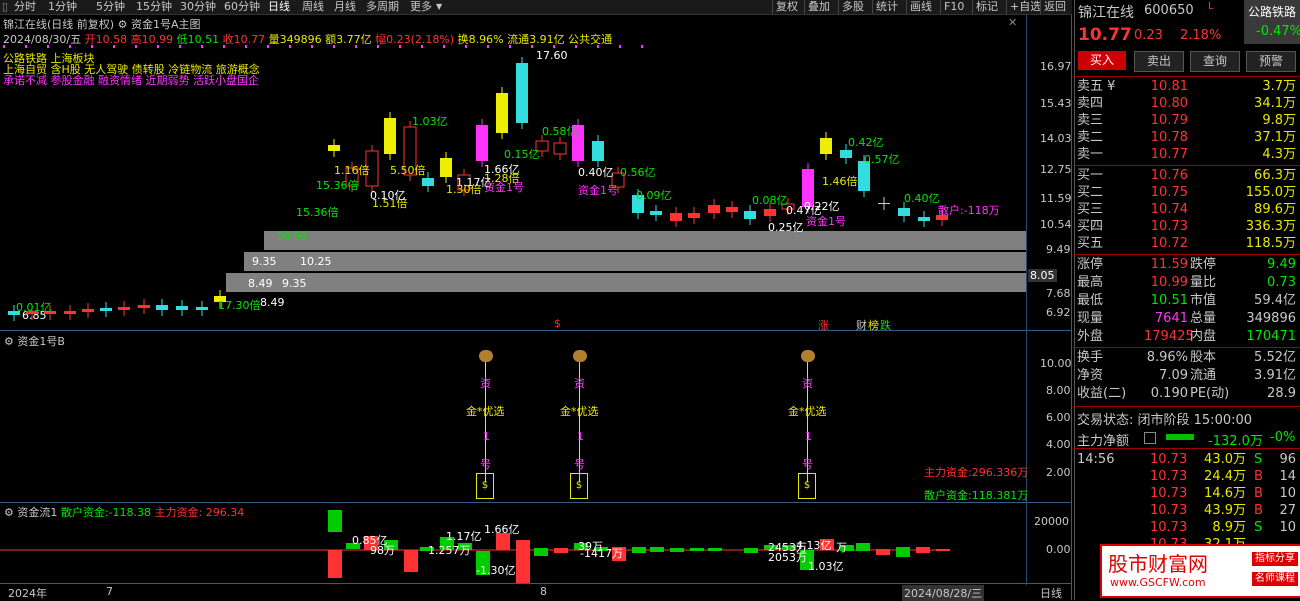  I want to click on flow-label: 4.13亿, so click(814, 545).